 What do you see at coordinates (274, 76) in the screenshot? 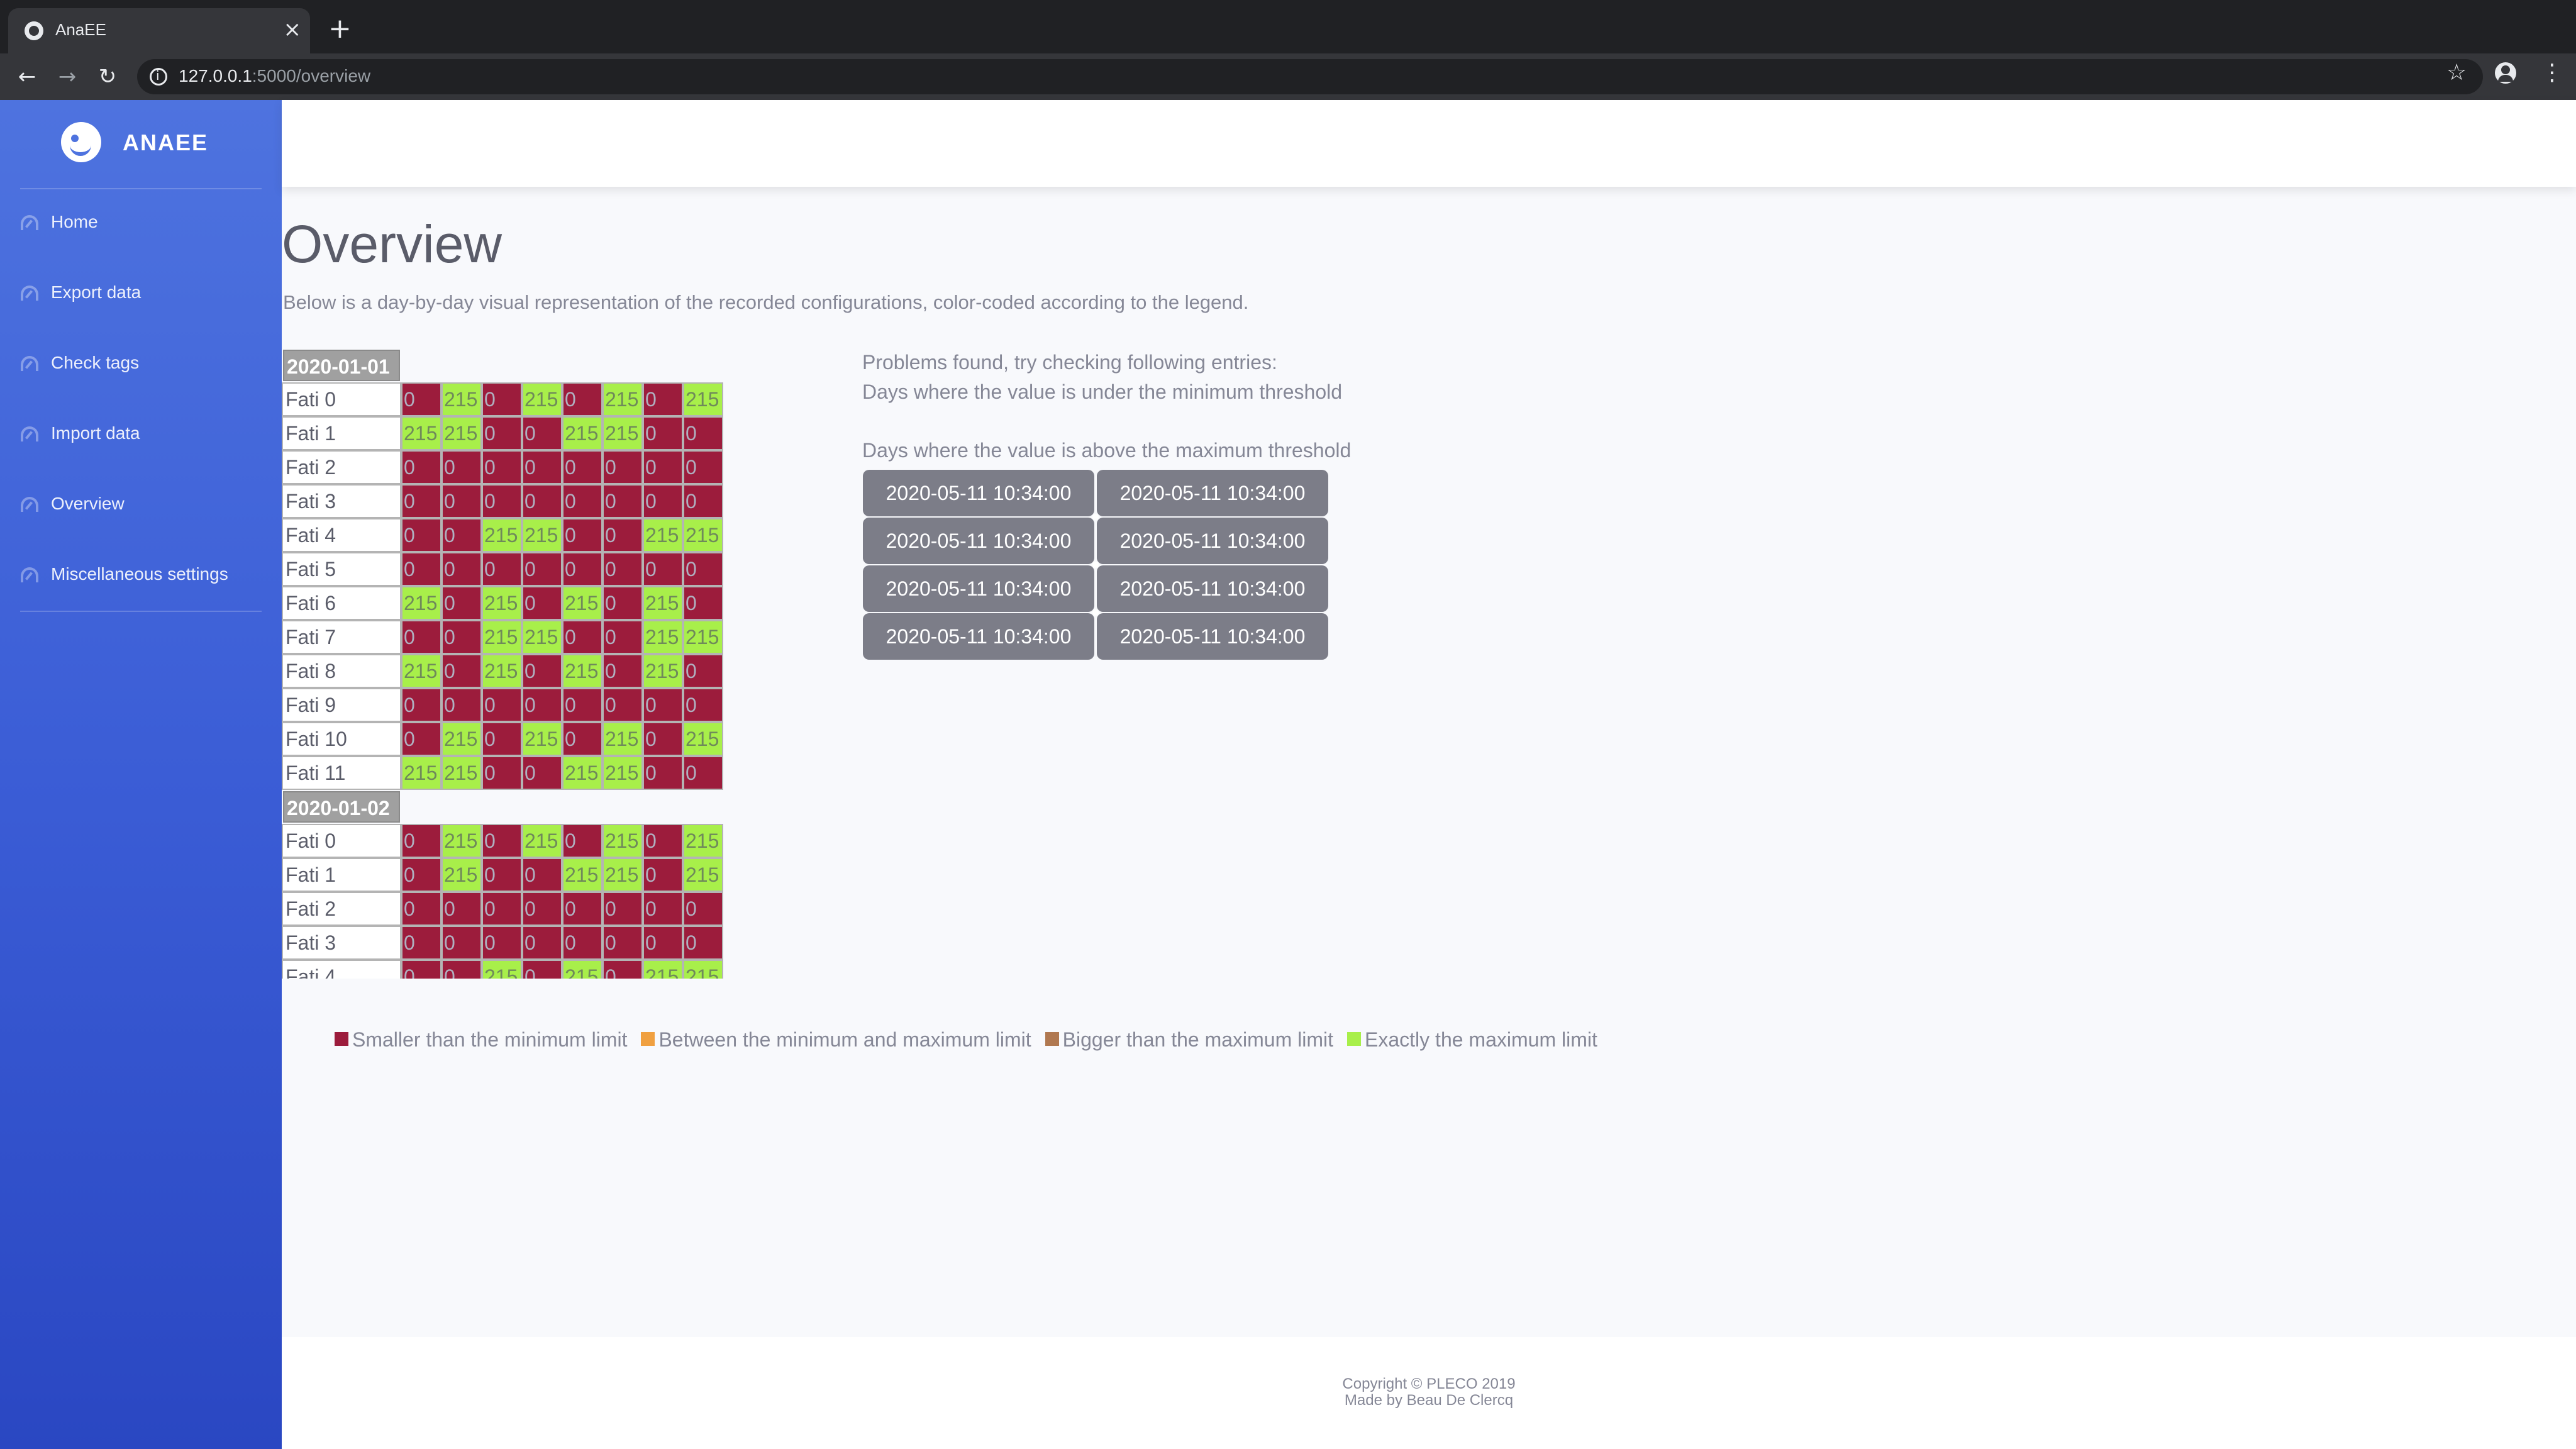
I see `url-text: 127.0.0.1:5000/overview` at bounding box center [274, 76].